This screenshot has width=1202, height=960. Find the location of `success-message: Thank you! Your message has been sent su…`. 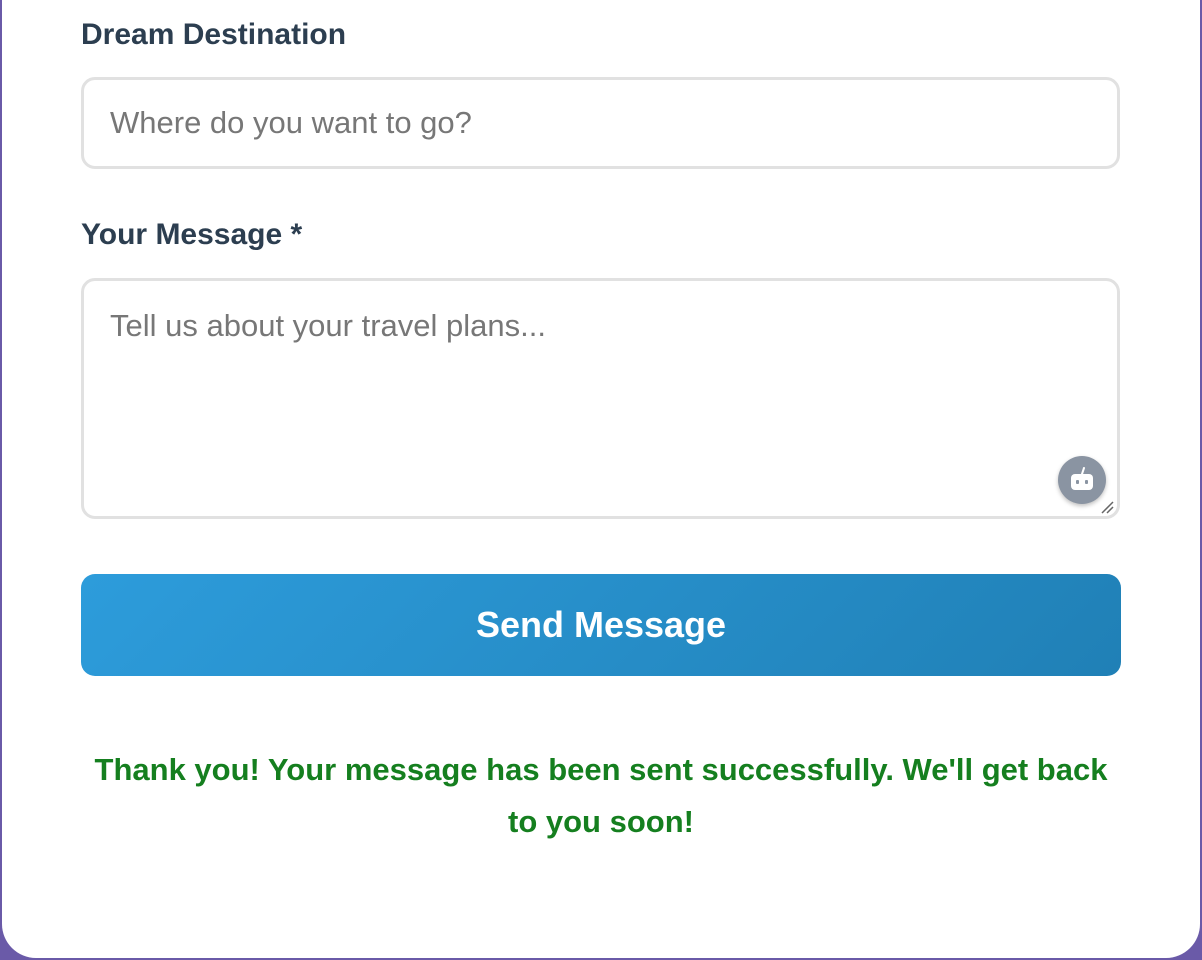

success-message: Thank you! Your message has been sent su… is located at coordinates (601, 795).